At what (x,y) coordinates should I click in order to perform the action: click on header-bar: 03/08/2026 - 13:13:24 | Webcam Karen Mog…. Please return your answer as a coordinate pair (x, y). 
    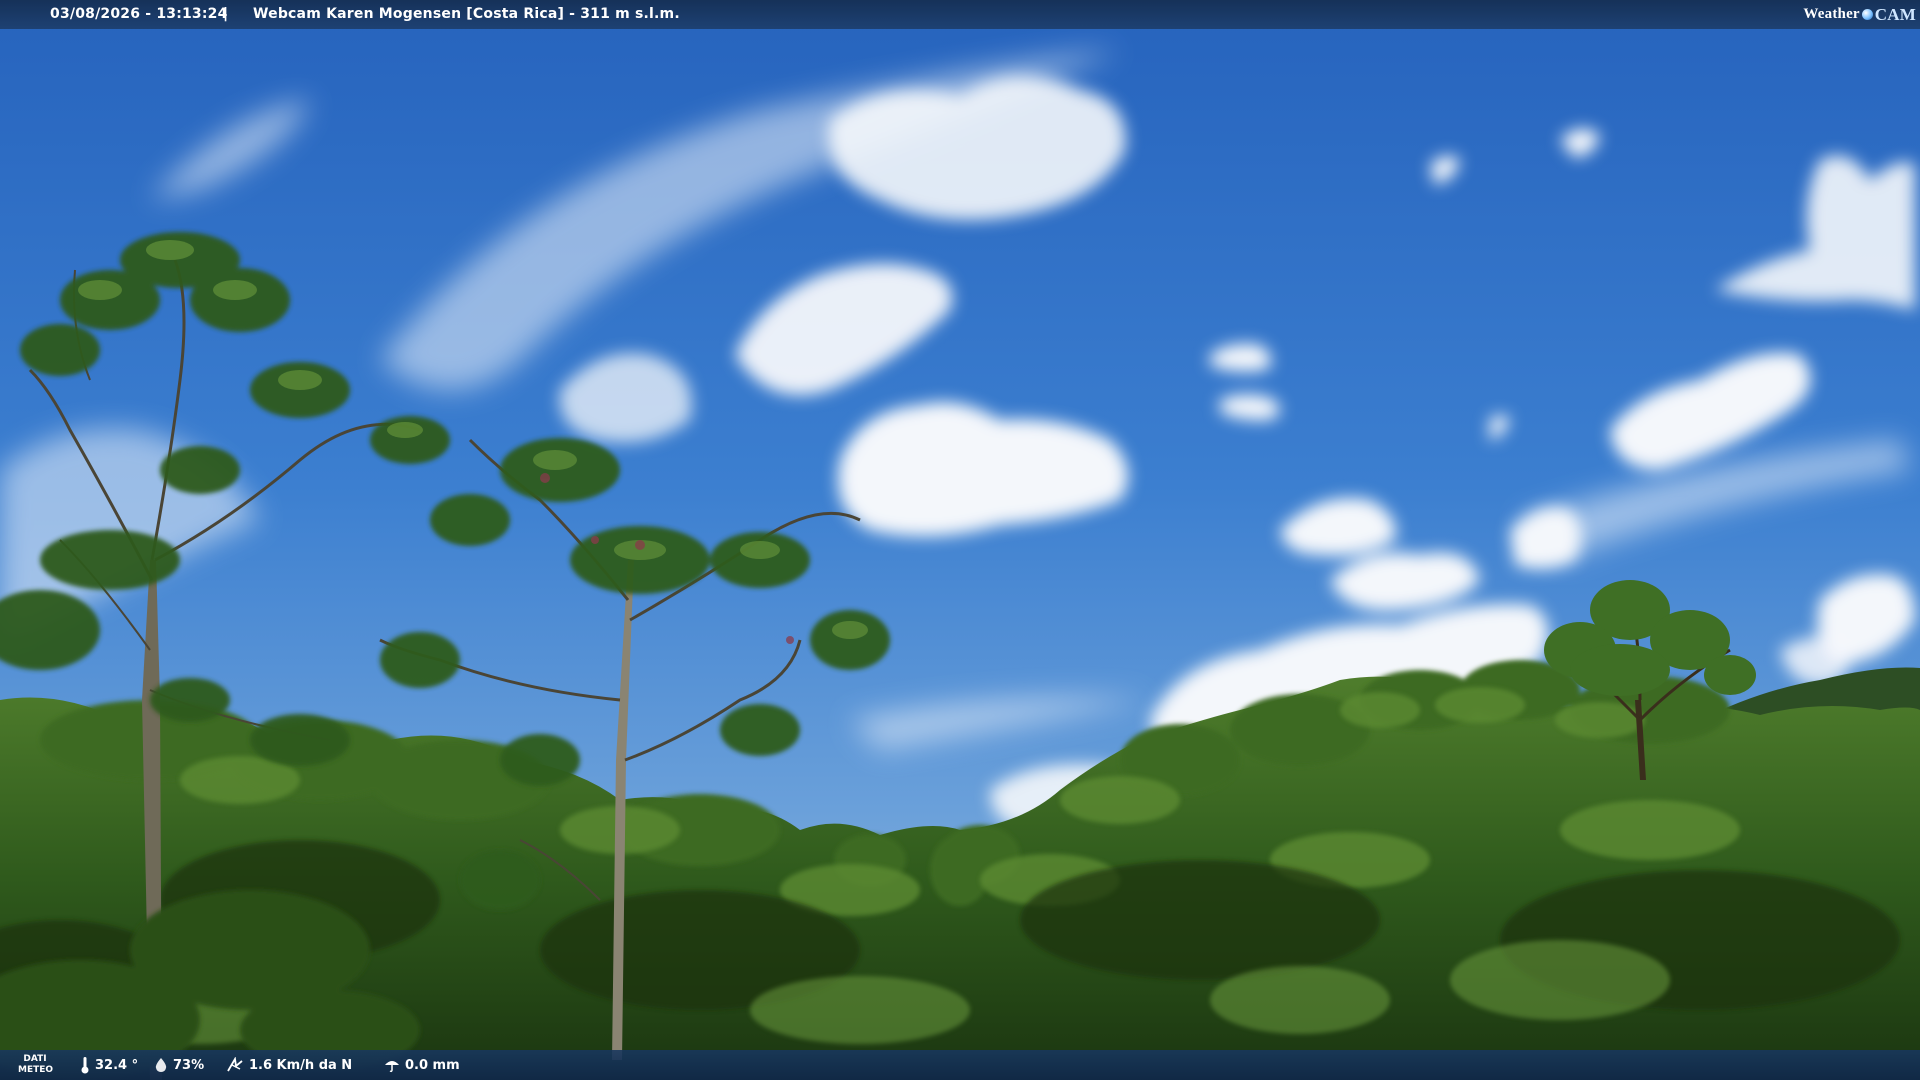
    Looking at the image, I should click on (960, 14).